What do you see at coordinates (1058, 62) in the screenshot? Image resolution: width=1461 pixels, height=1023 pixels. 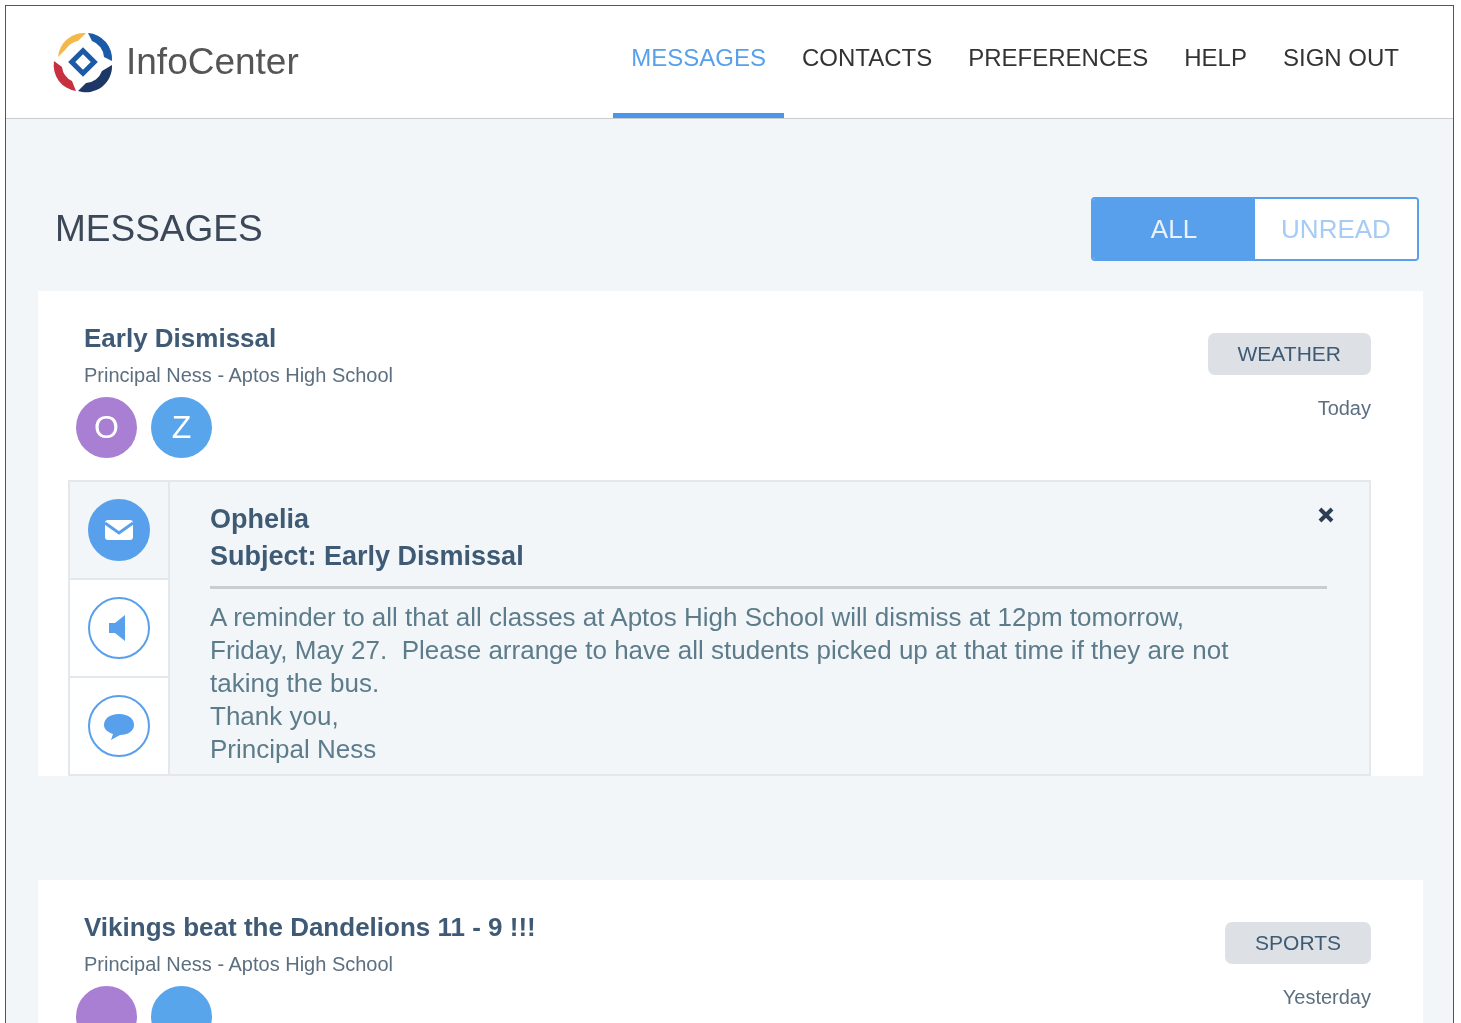 I see `nav-tab: PREFERENCES` at bounding box center [1058, 62].